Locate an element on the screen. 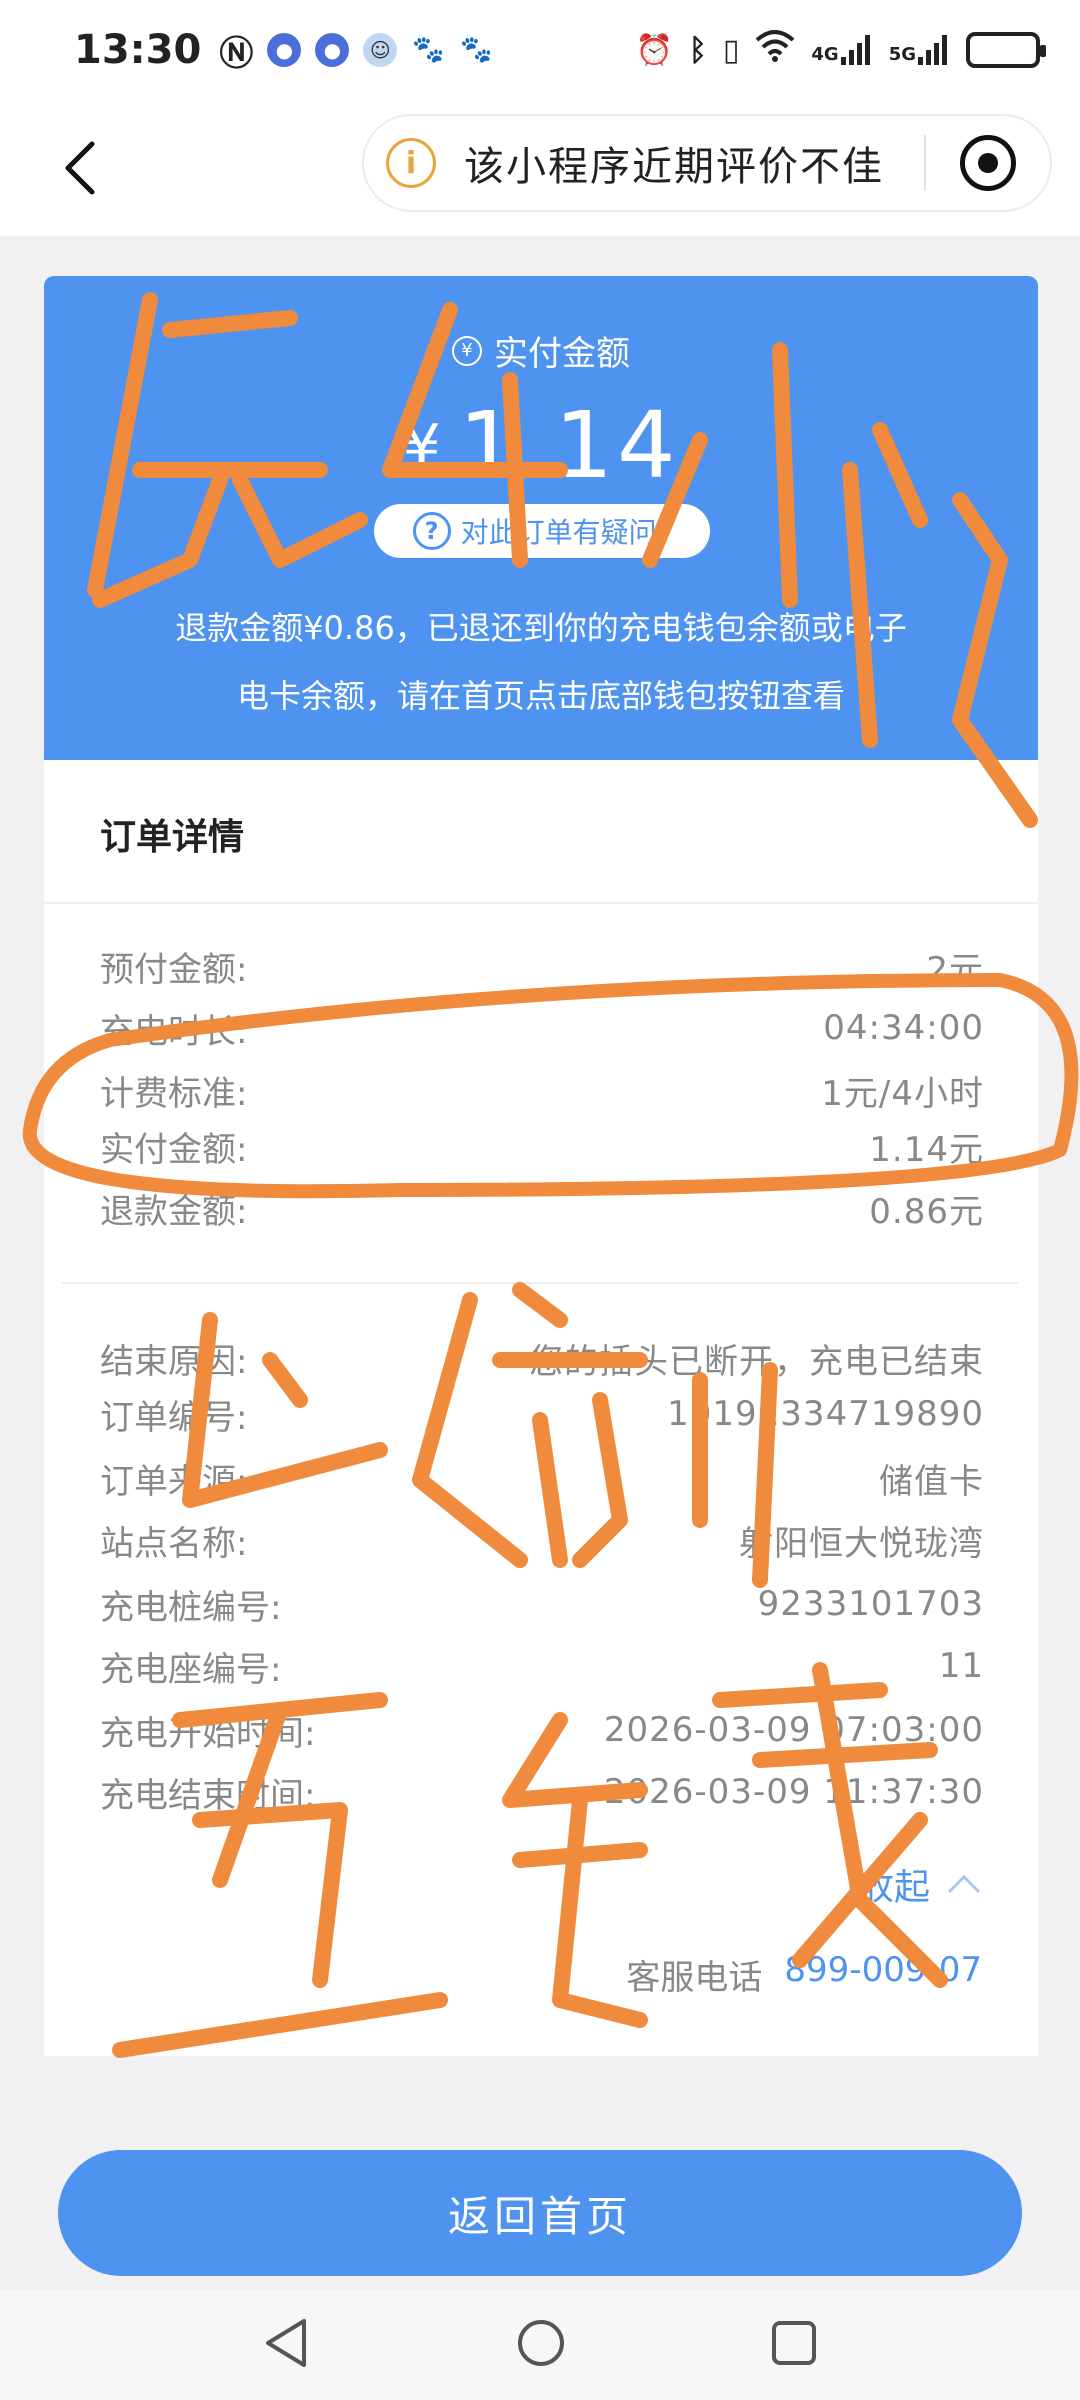  rating-notice-text: 该小程序近期评价不佳 is located at coordinates (674, 167).